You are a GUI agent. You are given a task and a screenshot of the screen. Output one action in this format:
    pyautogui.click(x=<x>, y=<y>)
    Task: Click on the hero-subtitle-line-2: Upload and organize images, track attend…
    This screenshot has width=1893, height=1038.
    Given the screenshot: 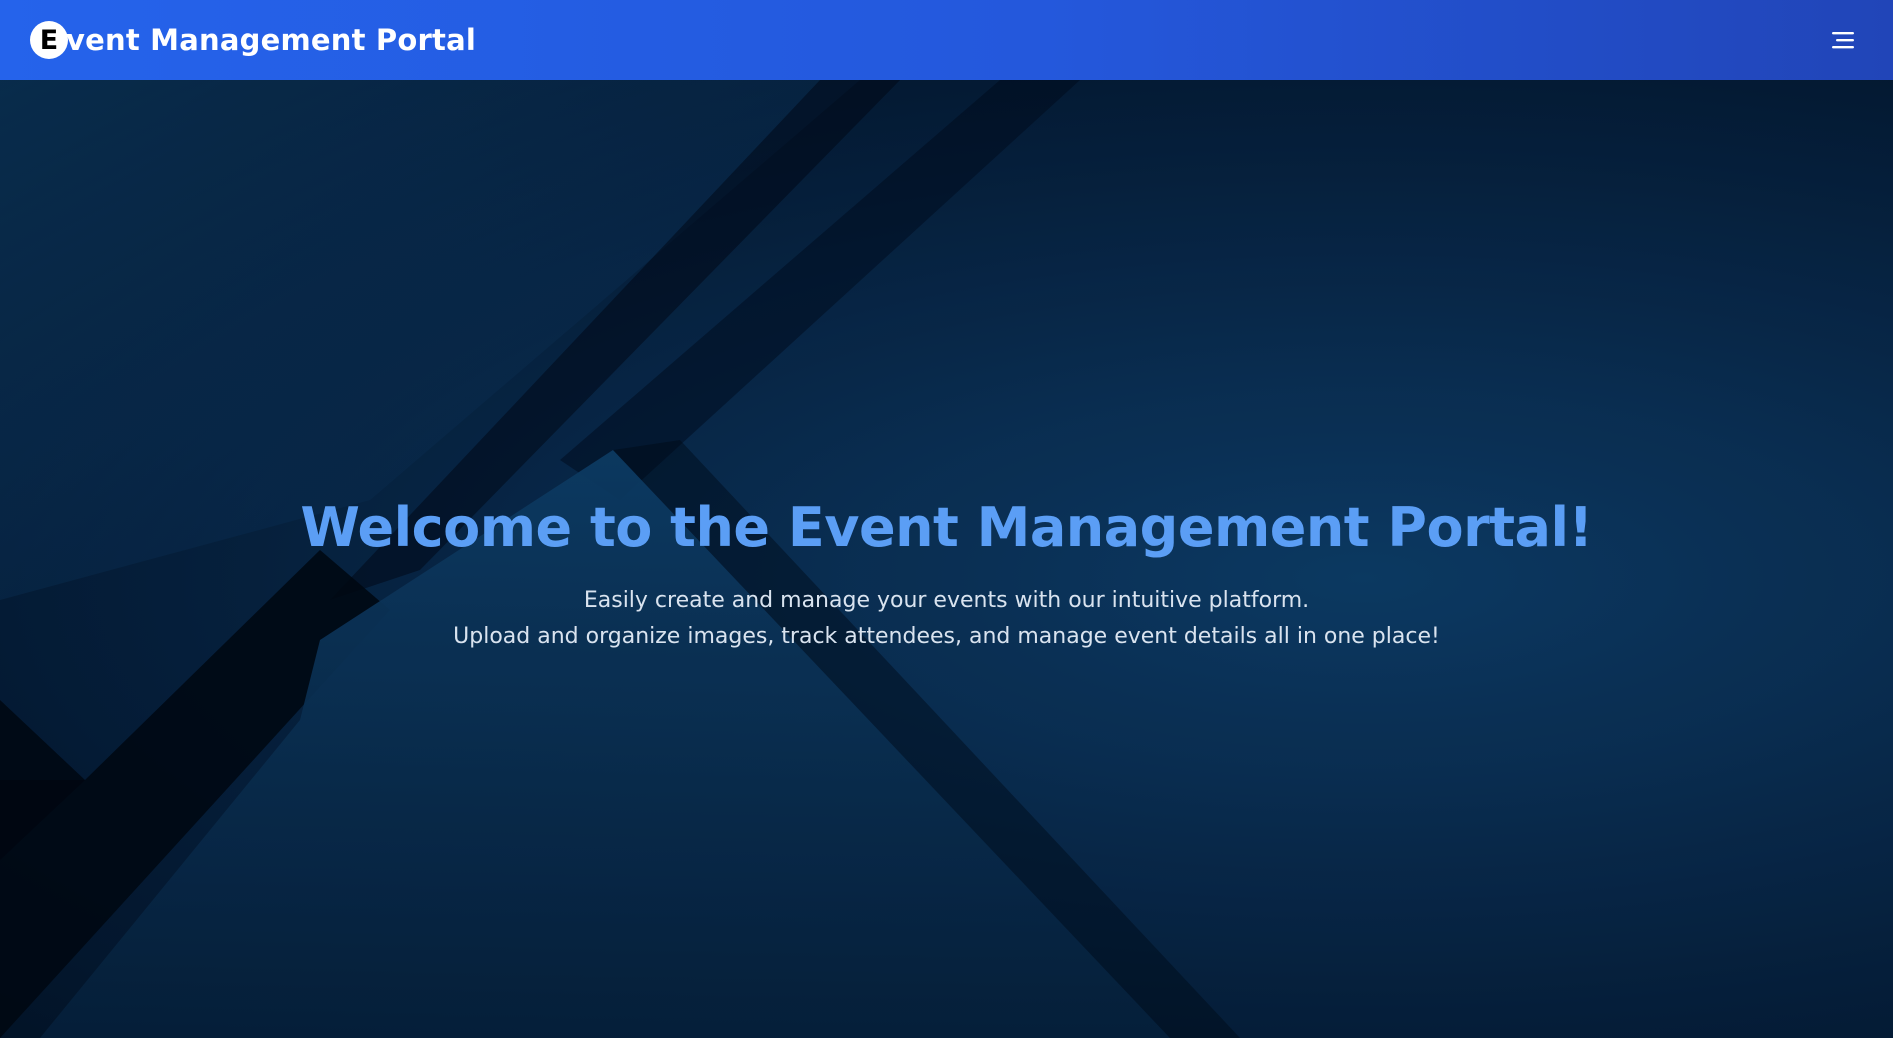 What is the action you would take?
    pyautogui.click(x=946, y=637)
    